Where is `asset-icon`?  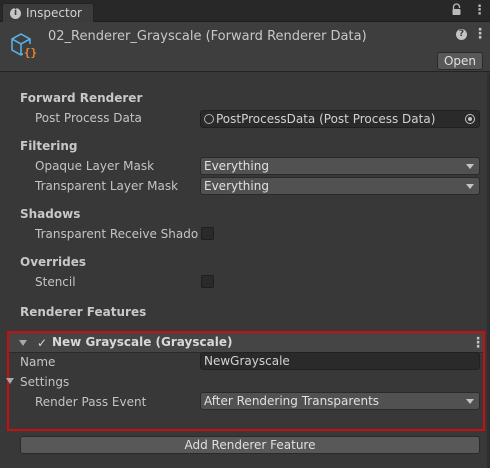
asset-icon is located at coordinates (209, 119).